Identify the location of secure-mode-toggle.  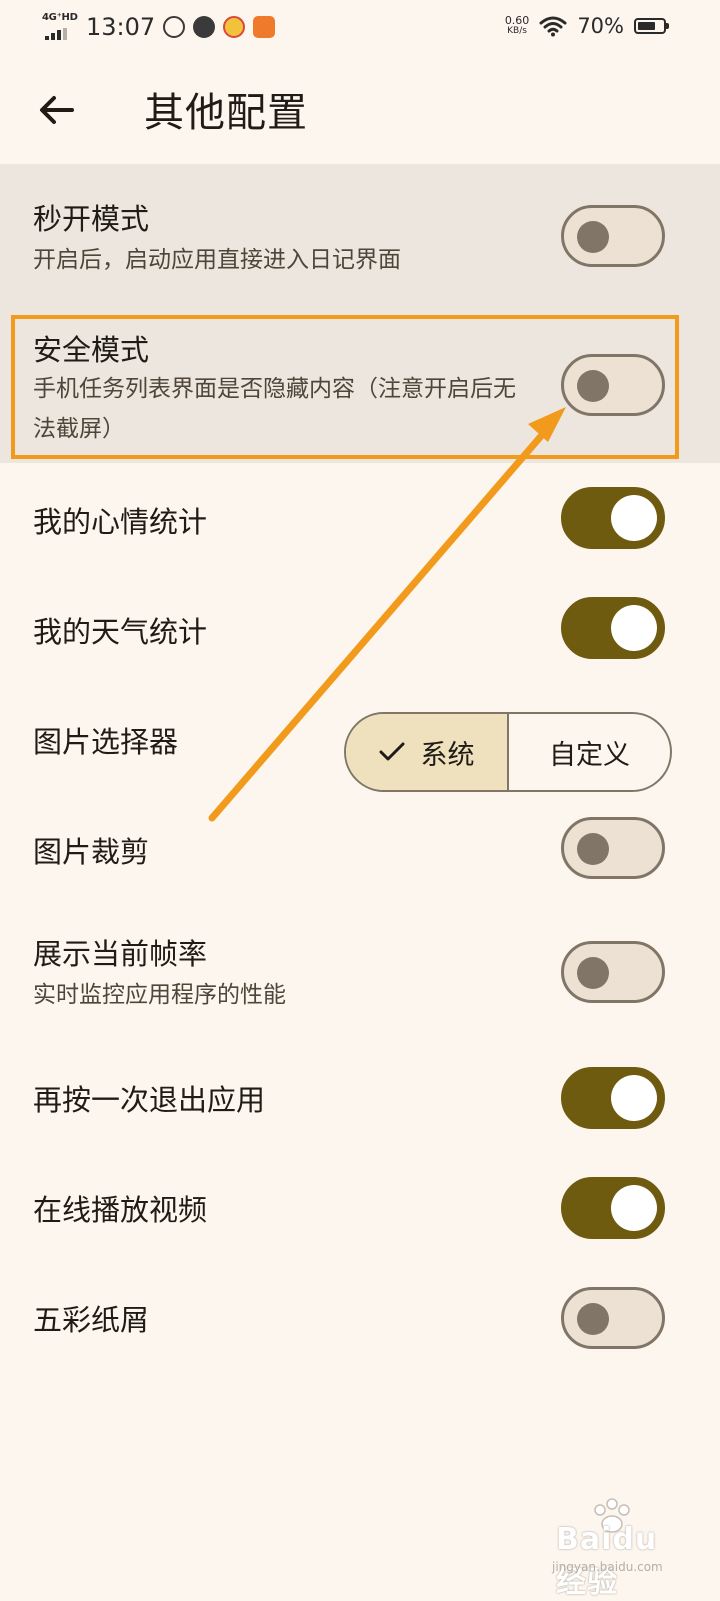
(613, 385).